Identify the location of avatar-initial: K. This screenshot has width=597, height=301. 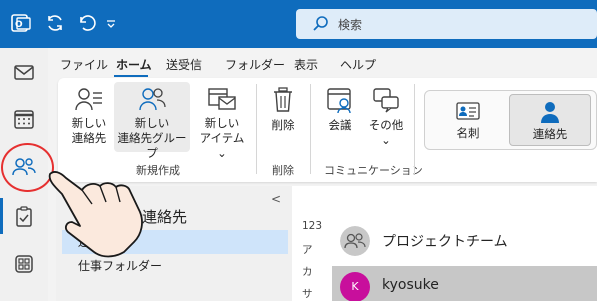
(355, 286).